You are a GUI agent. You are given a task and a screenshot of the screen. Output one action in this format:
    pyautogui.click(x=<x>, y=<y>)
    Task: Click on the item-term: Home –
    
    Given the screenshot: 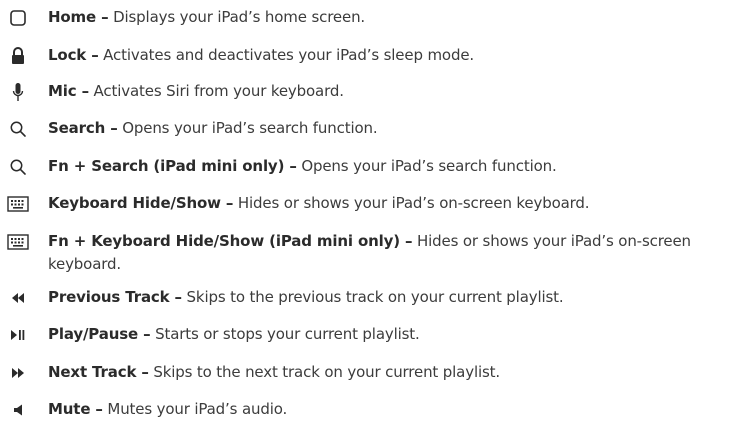 What is the action you would take?
    pyautogui.click(x=78, y=17)
    